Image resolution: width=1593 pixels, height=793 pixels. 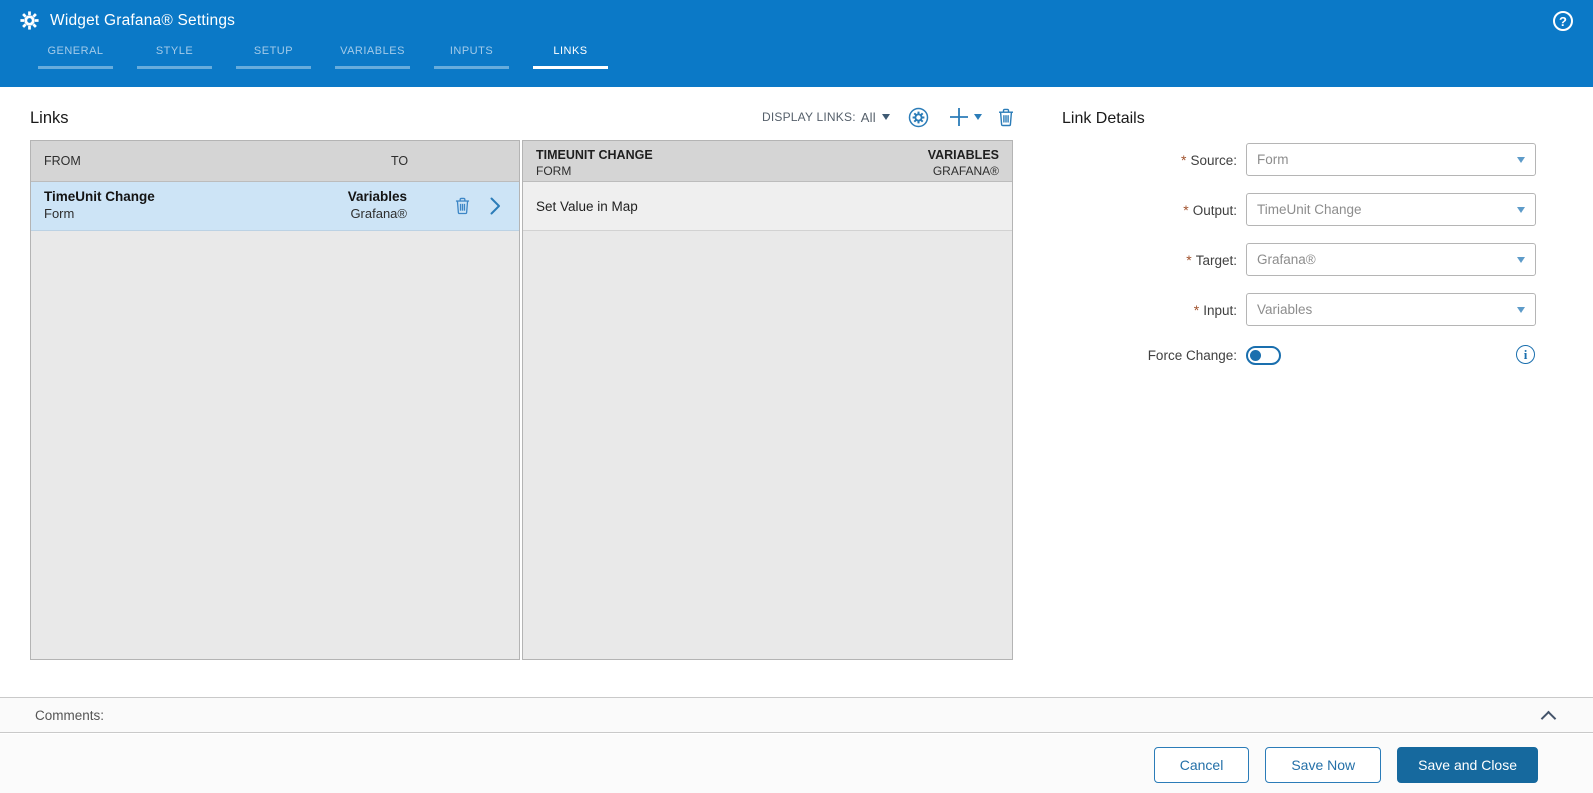 What do you see at coordinates (1548, 716) in the screenshot?
I see `chevron-up-icon` at bounding box center [1548, 716].